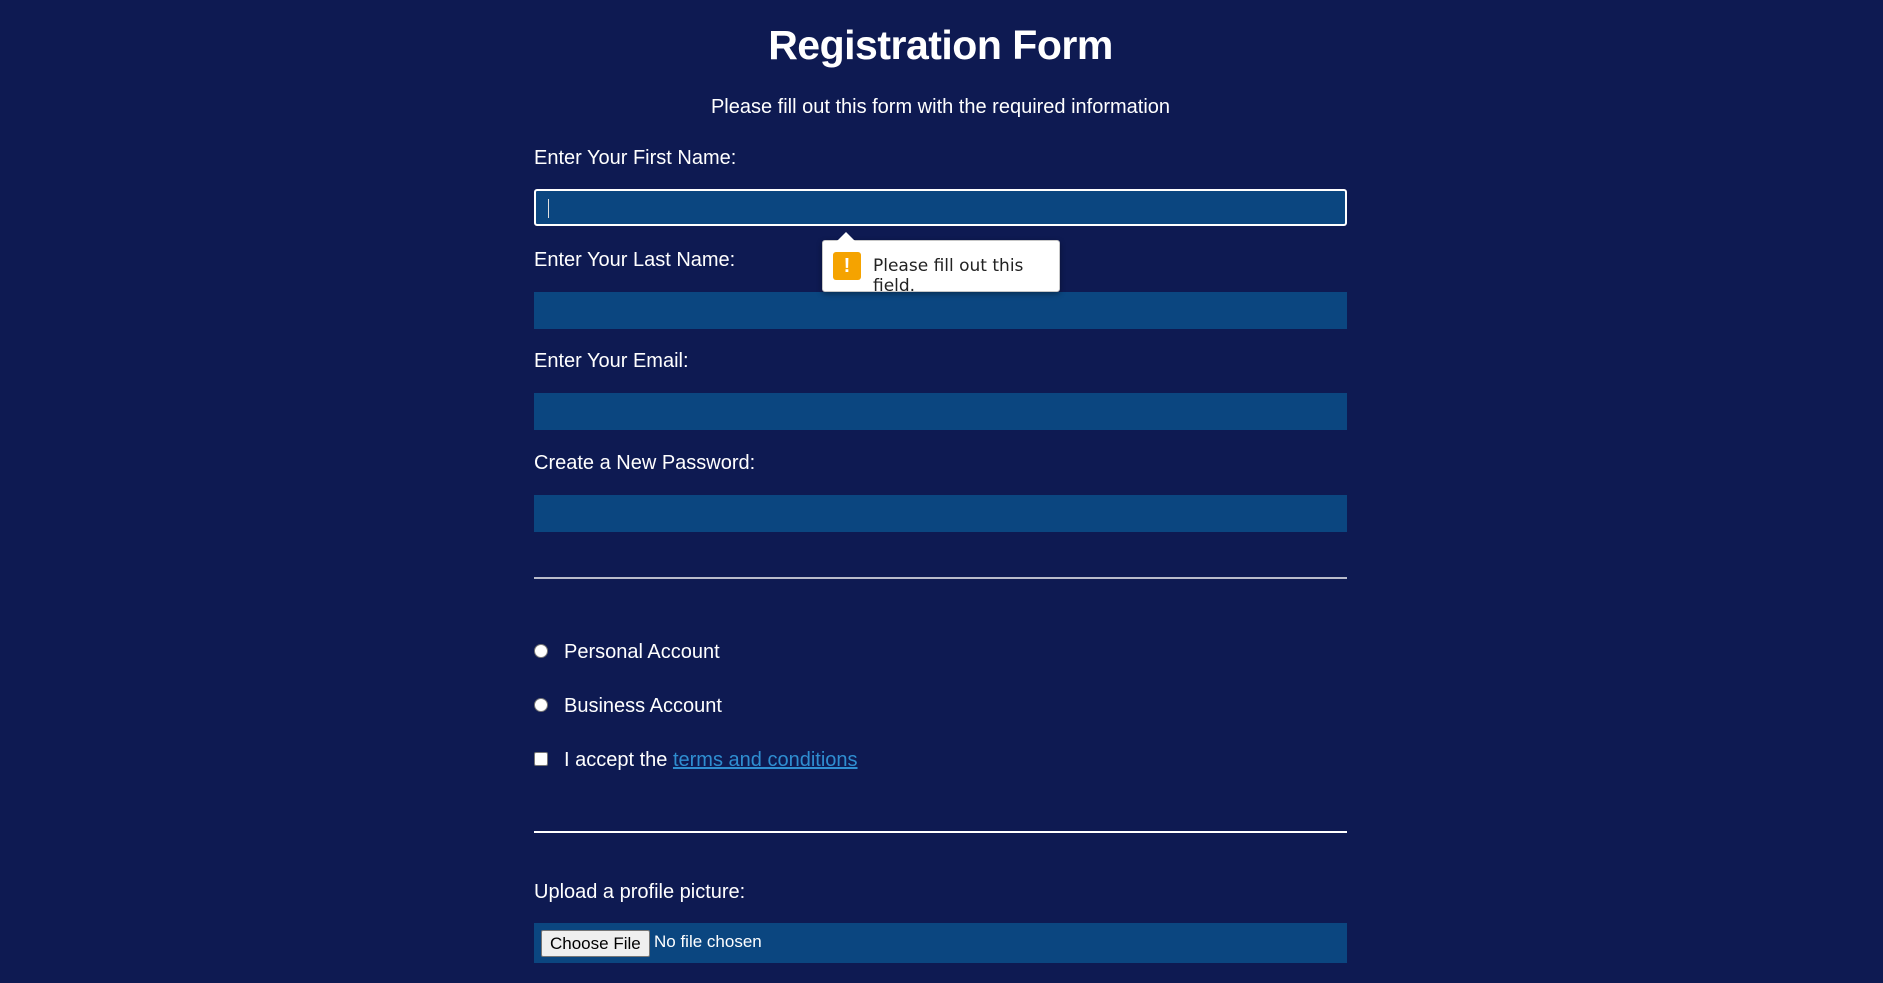  What do you see at coordinates (940, 943) in the screenshot?
I see `profile-picture-upload: Choose File No file chosen` at bounding box center [940, 943].